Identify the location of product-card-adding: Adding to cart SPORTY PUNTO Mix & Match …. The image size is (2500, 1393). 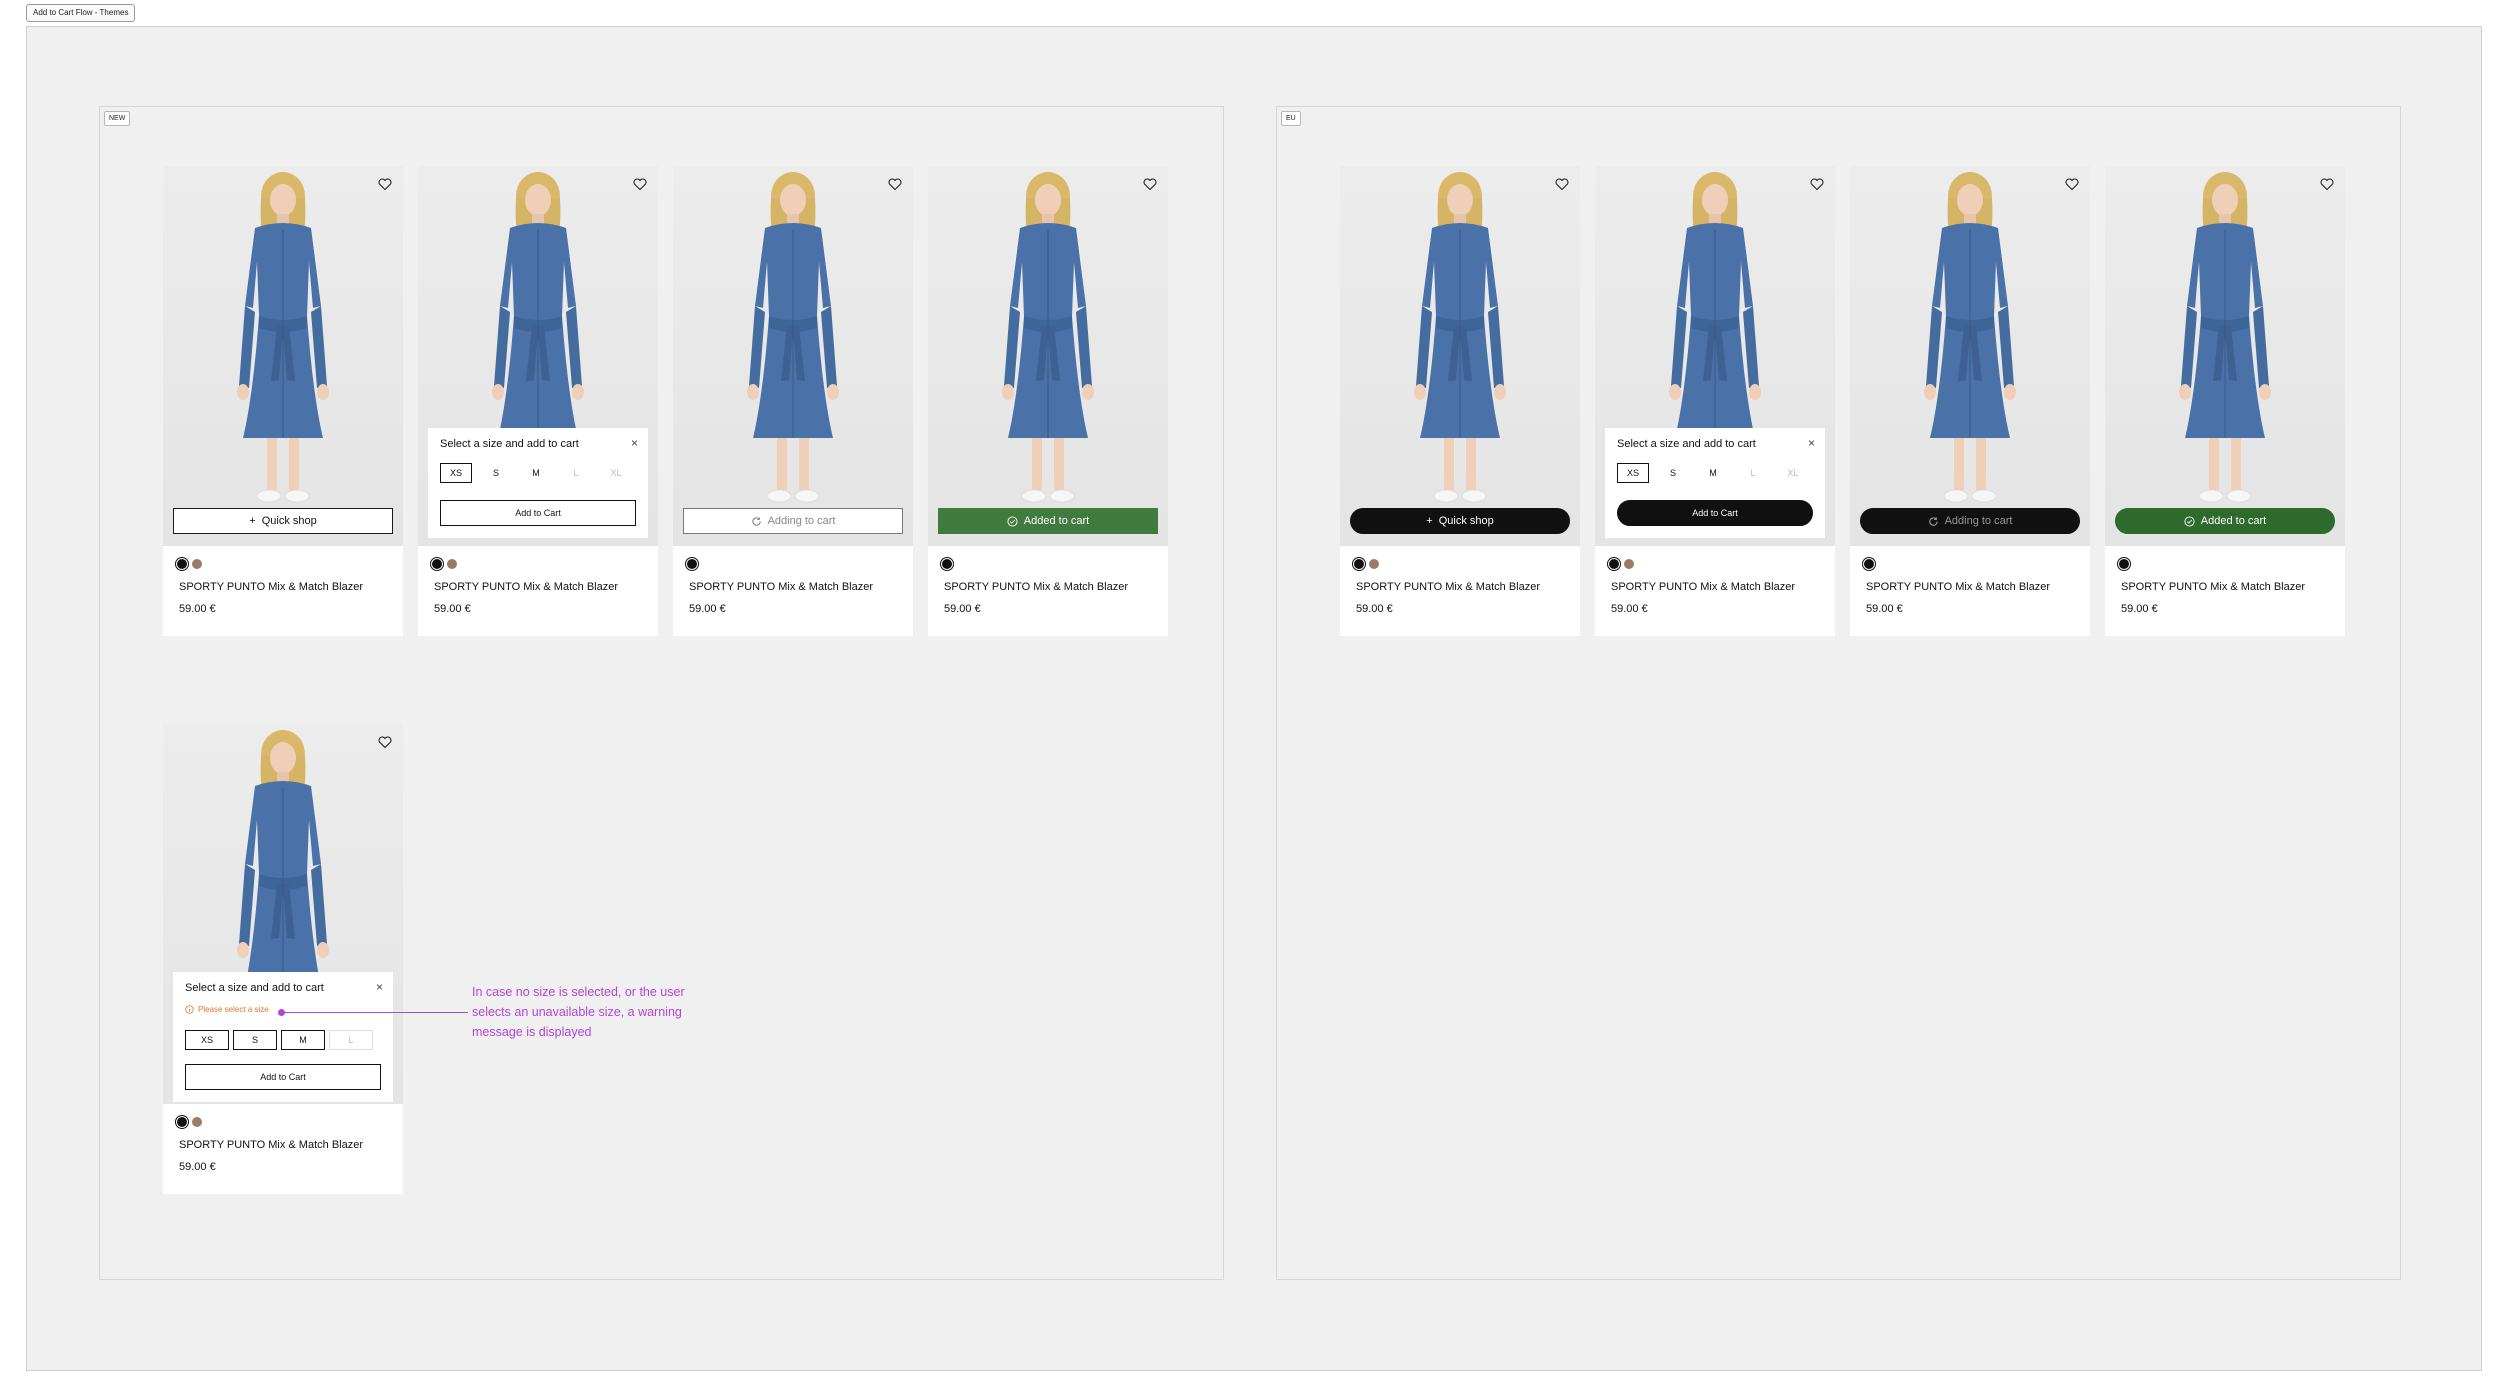
(793, 401).